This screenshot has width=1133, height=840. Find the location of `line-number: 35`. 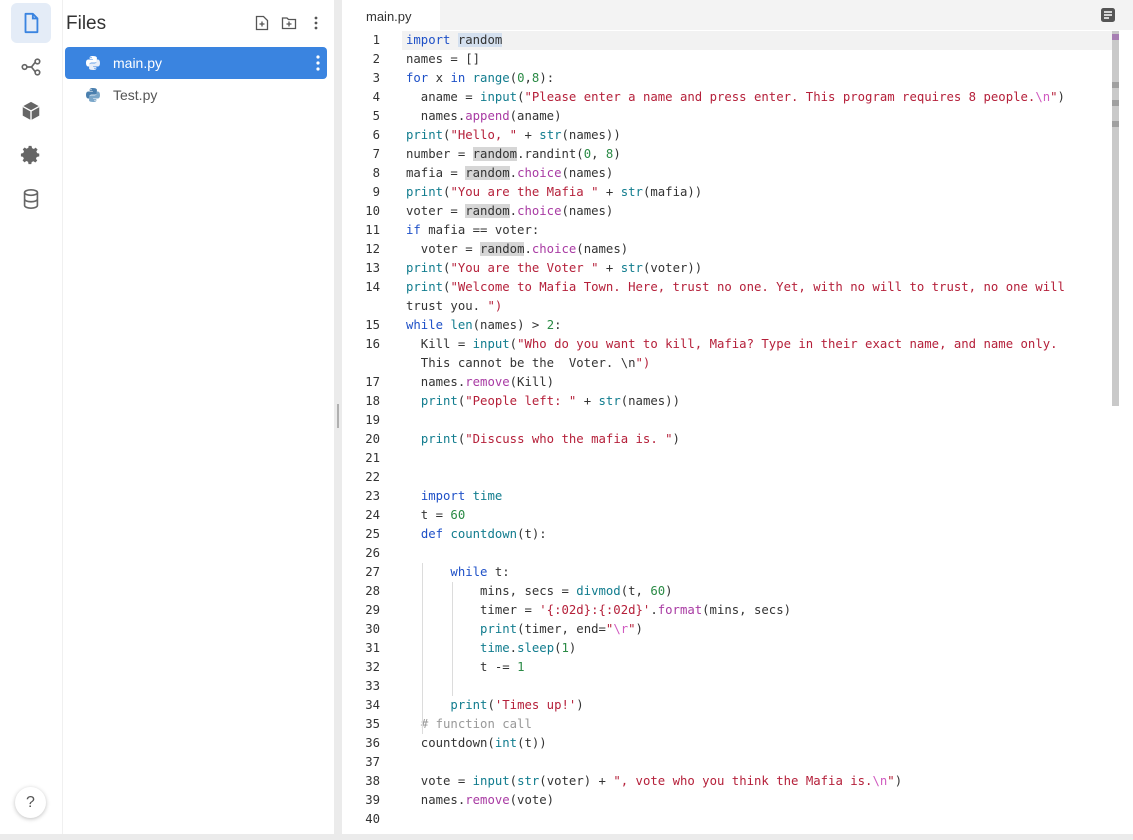

line-number: 35 is located at coordinates (372, 724).